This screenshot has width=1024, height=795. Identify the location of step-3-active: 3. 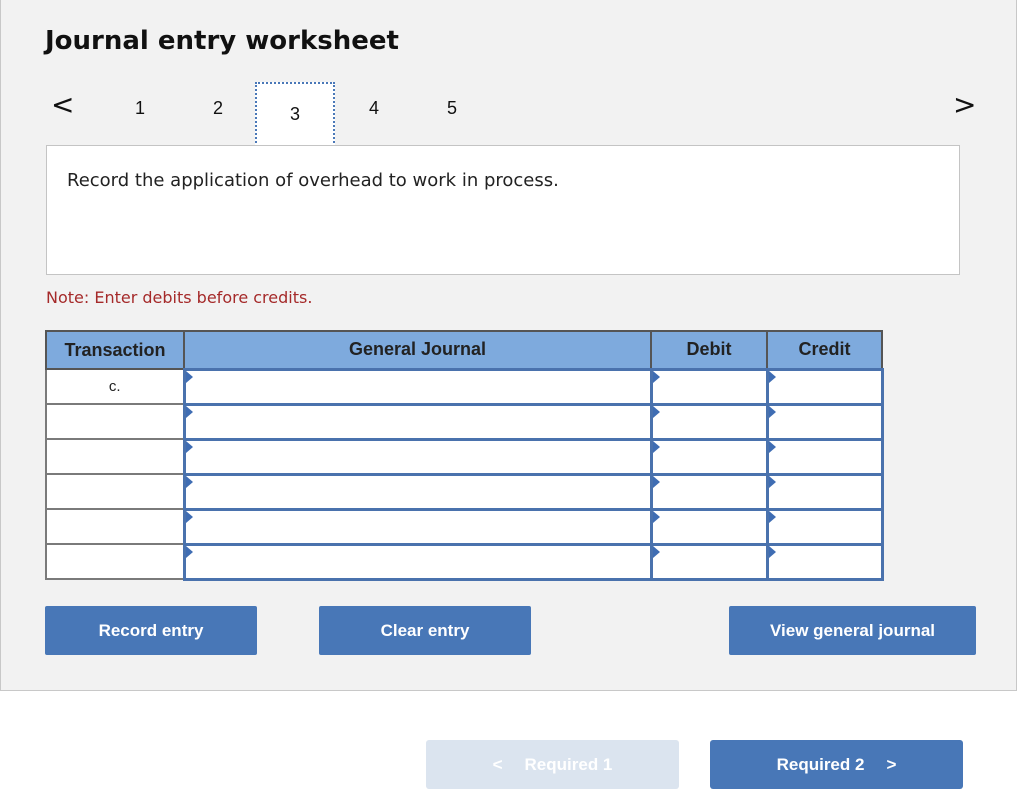
(295, 114).